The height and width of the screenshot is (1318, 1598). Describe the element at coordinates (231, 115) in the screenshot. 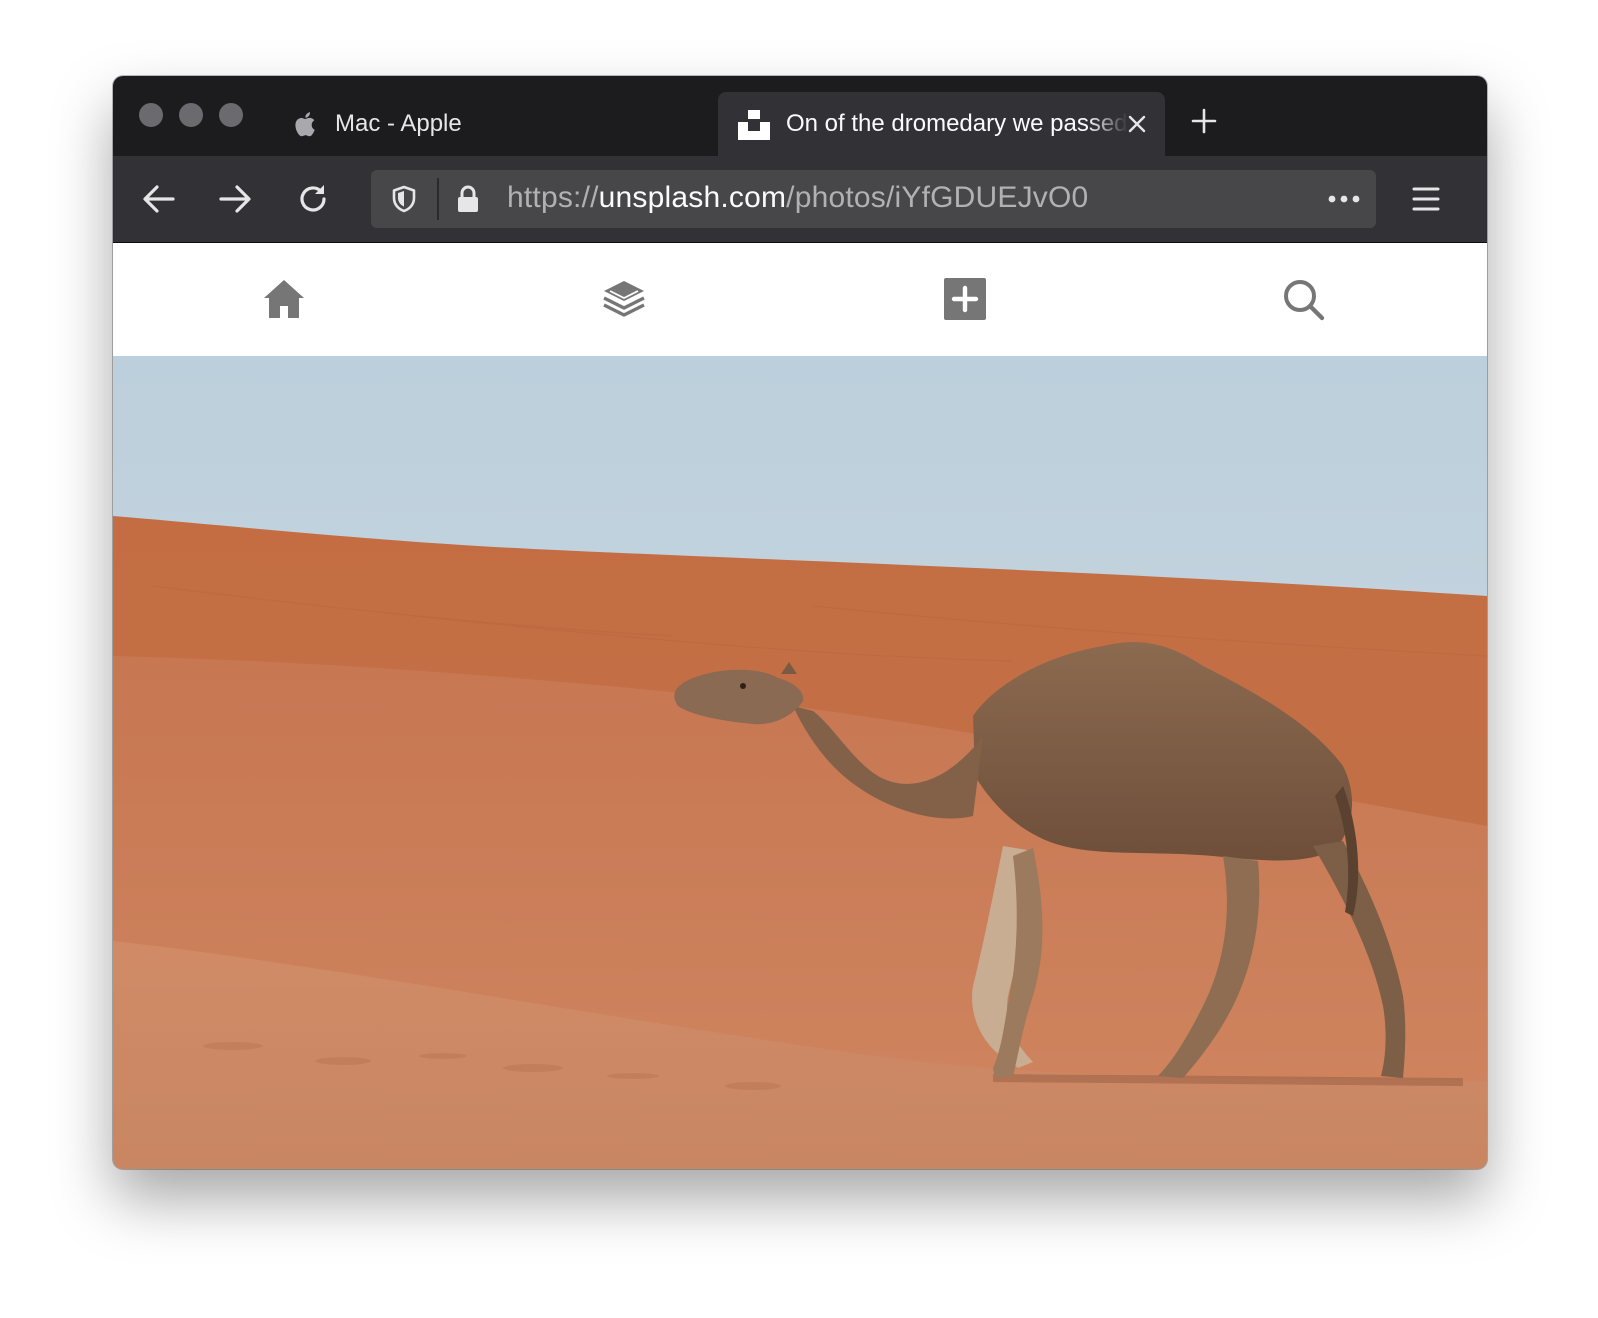

I see `zoom-window-button` at that location.